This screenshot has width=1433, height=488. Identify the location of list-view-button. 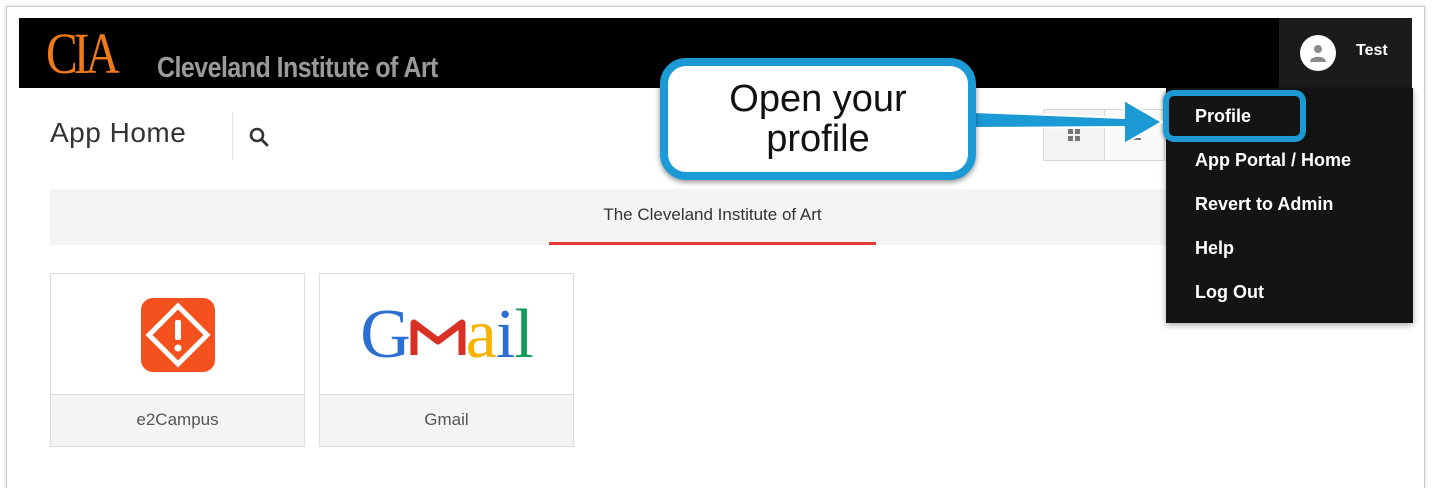
(1134, 135).